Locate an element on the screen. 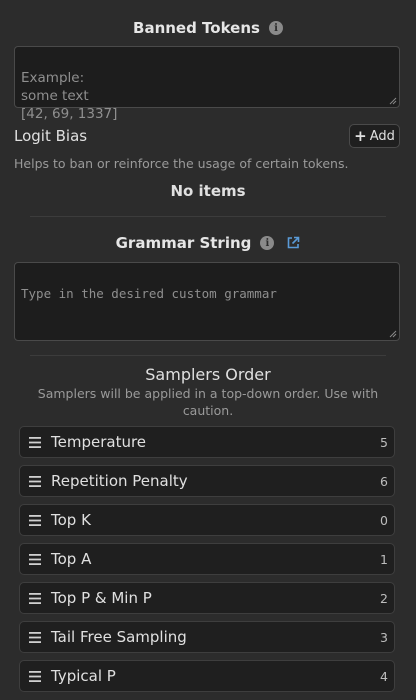 The height and width of the screenshot is (700, 416). sampler-item: Top P & Min P 2 is located at coordinates (207, 598).